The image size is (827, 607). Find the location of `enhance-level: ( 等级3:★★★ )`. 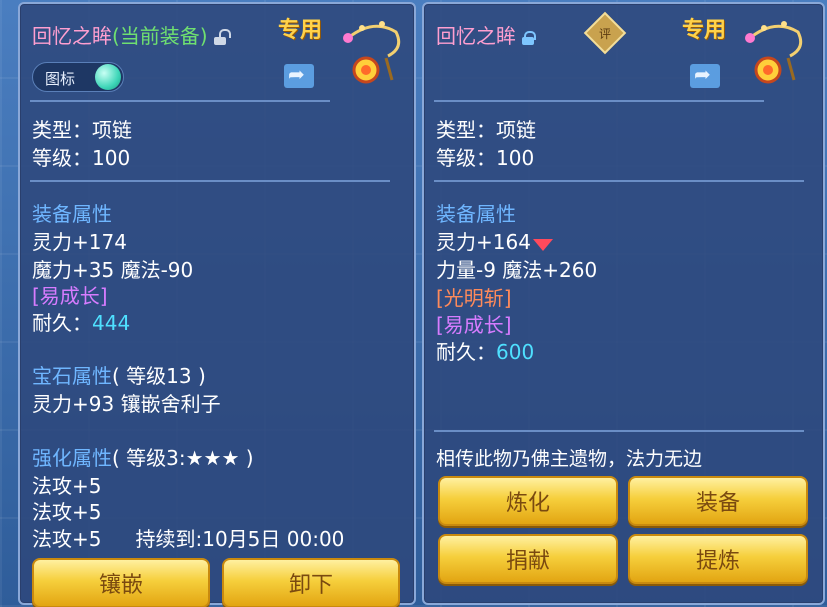

enhance-level: ( 等级3:★★★ ) is located at coordinates (183, 458).